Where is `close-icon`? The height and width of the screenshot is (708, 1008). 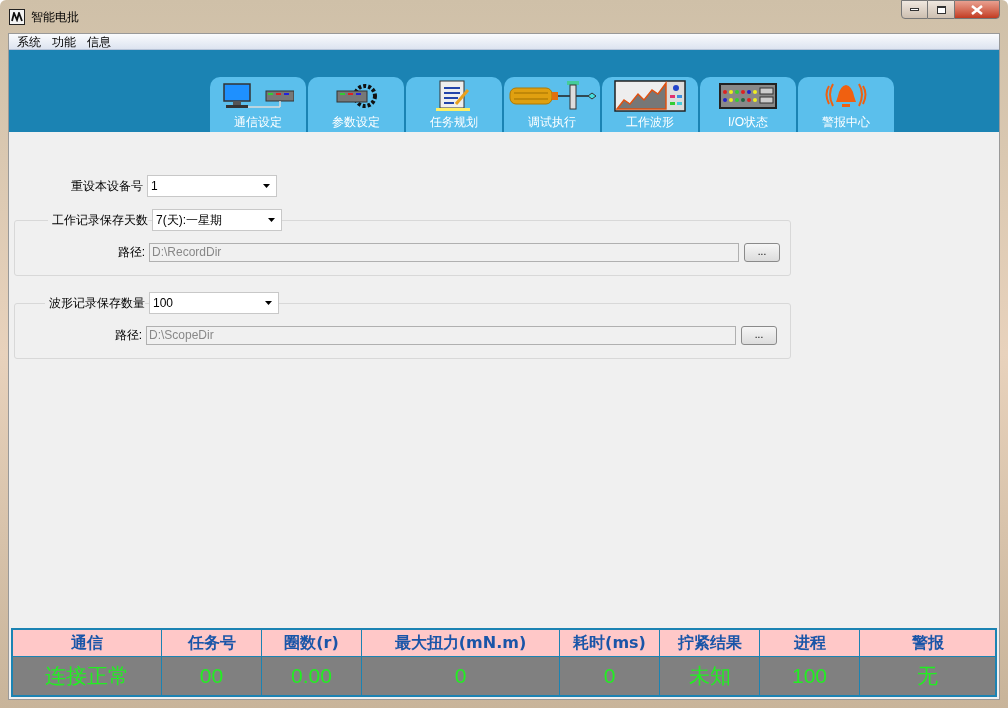 close-icon is located at coordinates (977, 9).